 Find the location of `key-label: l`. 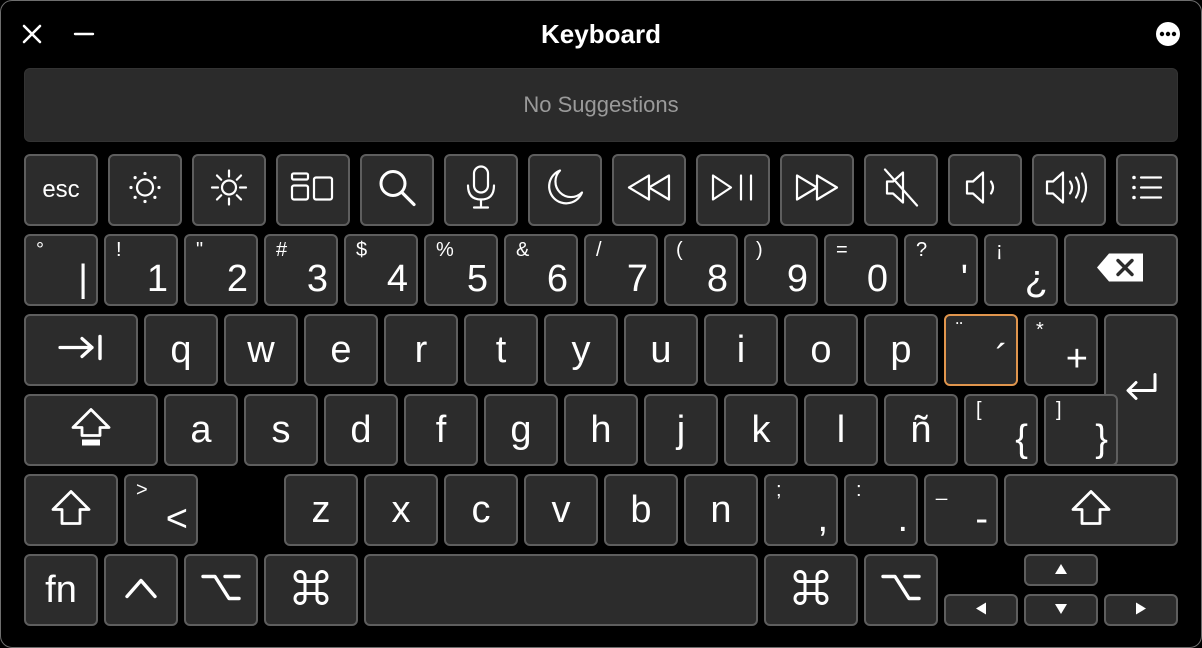

key-label: l is located at coordinates (841, 430).